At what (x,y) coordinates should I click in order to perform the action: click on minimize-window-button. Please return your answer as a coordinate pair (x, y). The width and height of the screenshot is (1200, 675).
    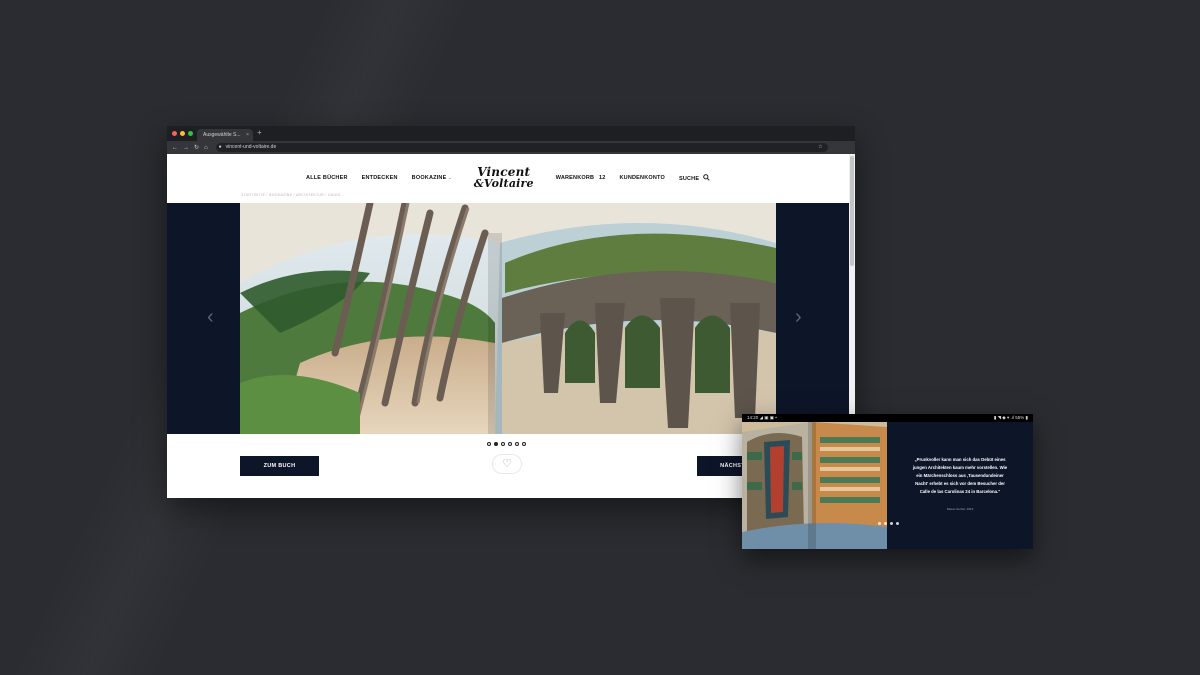
    Looking at the image, I should click on (182, 133).